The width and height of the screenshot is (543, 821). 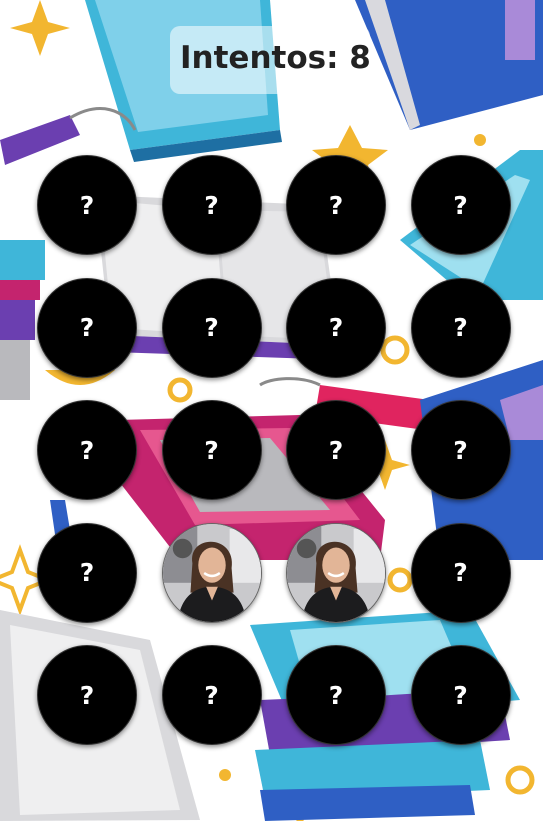 What do you see at coordinates (449, 65) in the screenshot?
I see `book-illustration` at bounding box center [449, 65].